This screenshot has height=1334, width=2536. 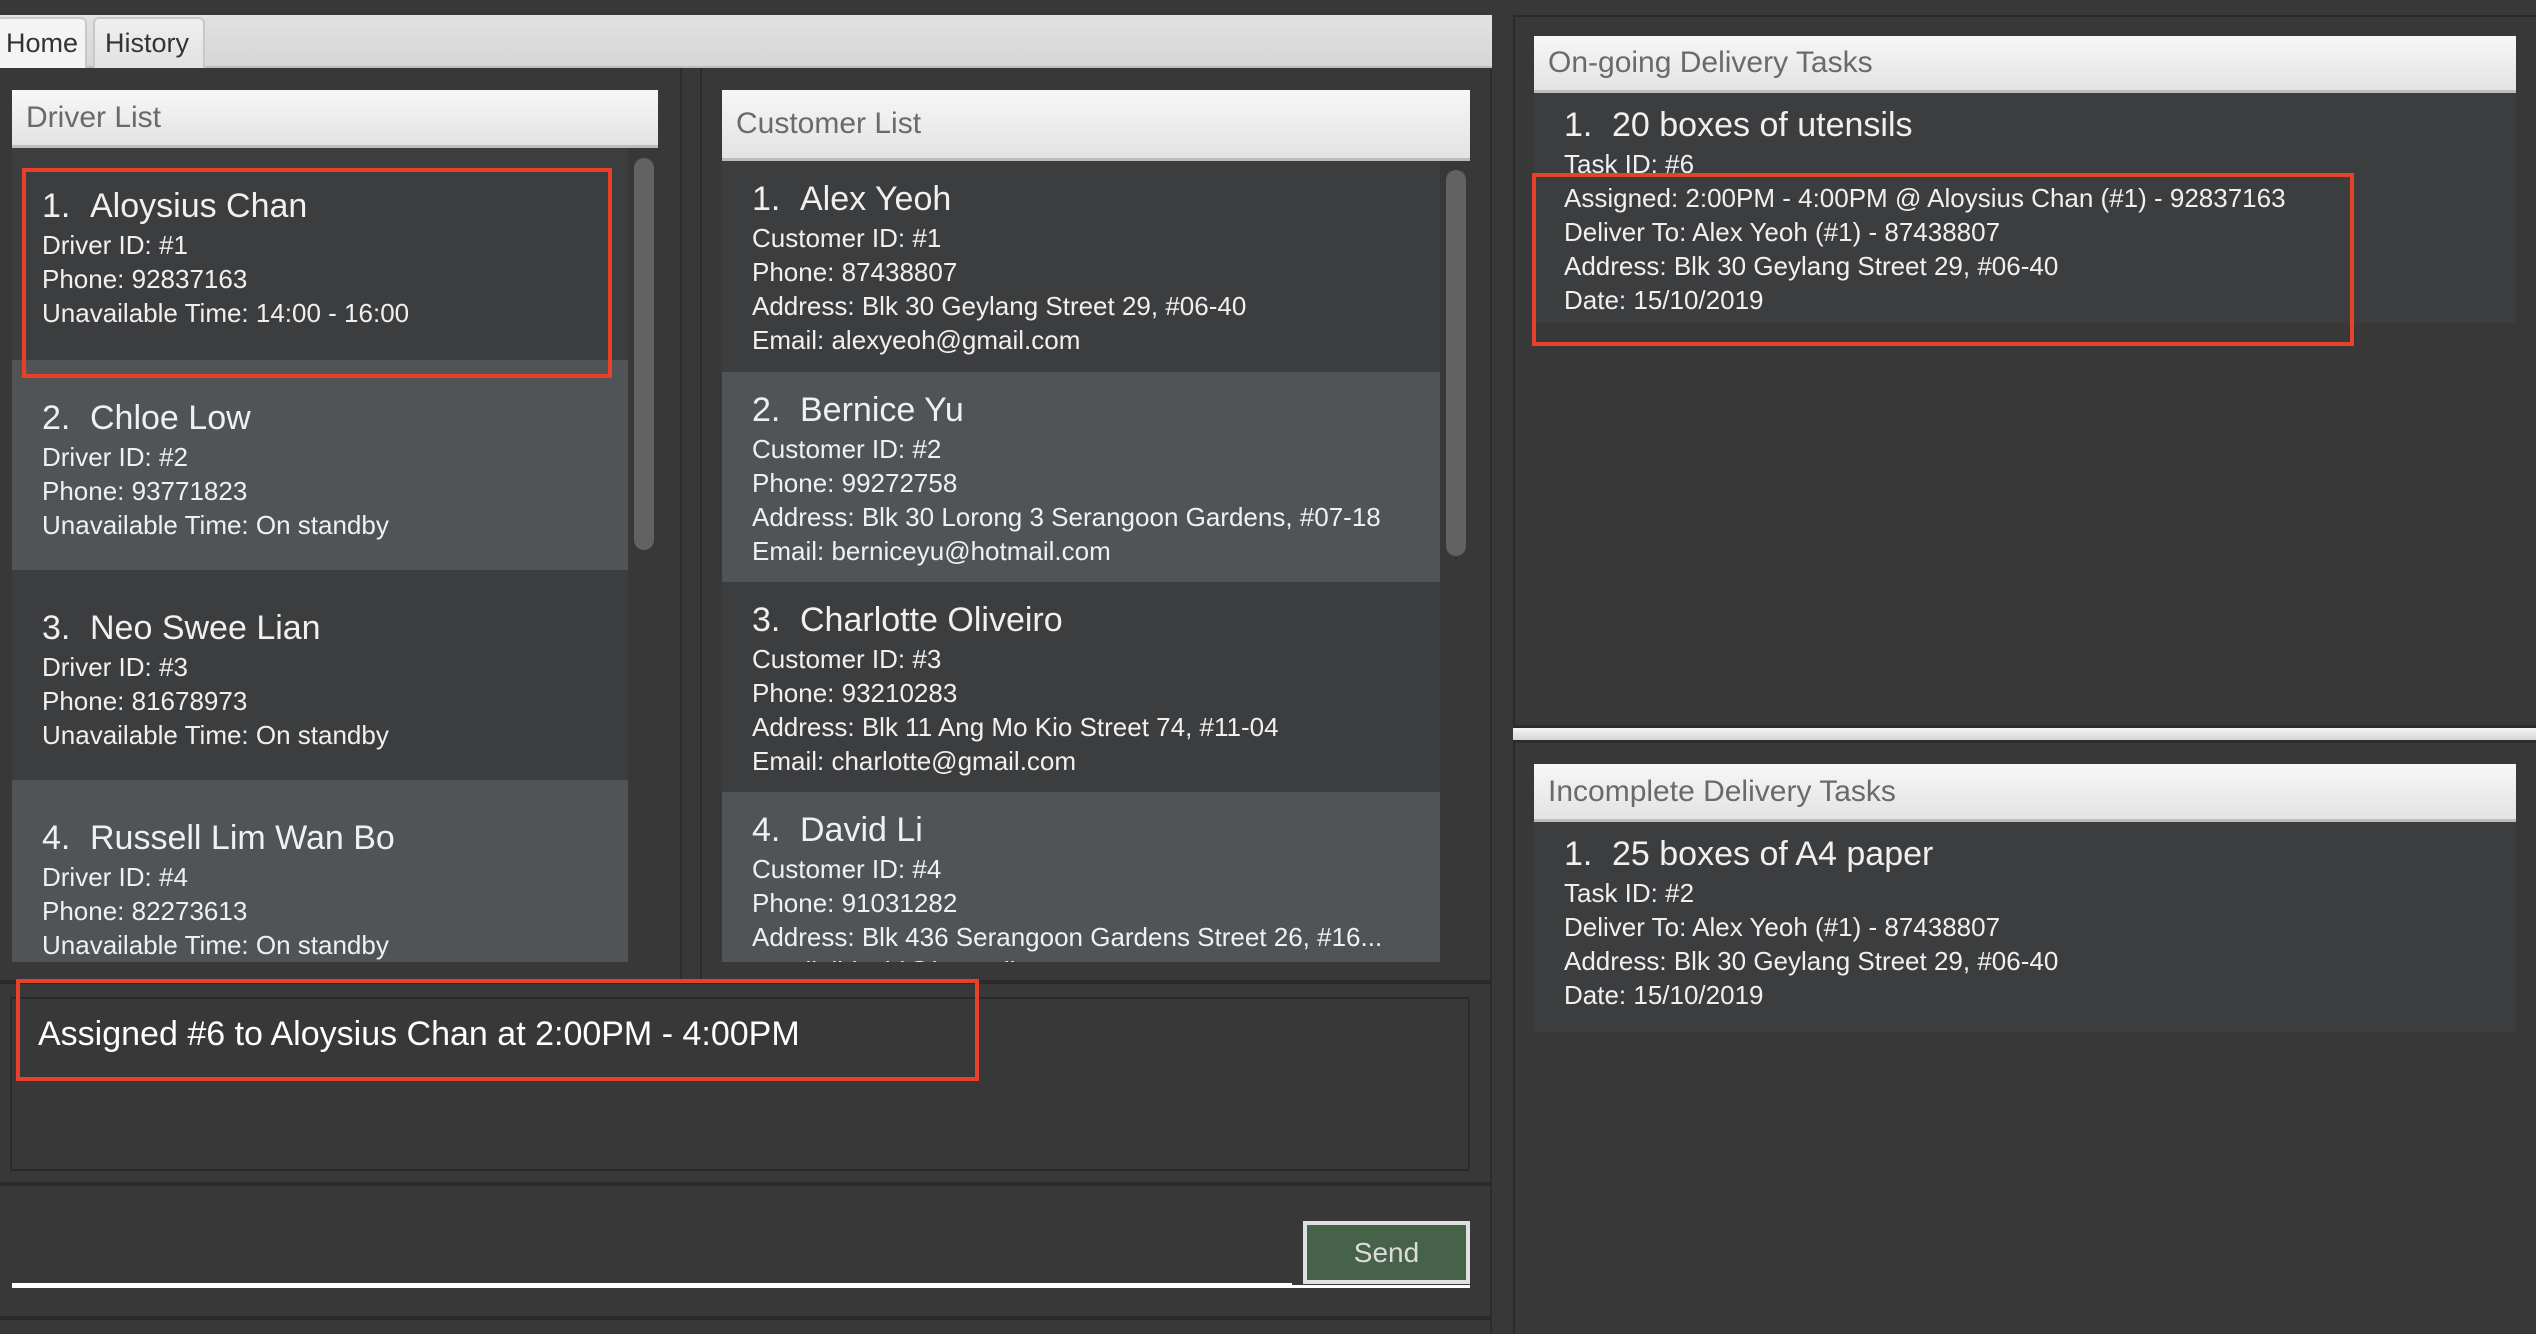 What do you see at coordinates (145, 911) in the screenshot?
I see `driver-phone: Phone: 82273613` at bounding box center [145, 911].